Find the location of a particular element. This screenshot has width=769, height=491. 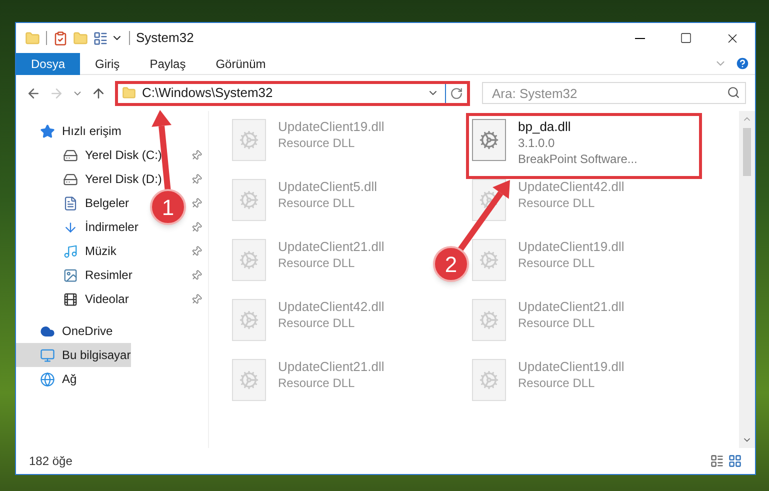

search-icon is located at coordinates (733, 92).